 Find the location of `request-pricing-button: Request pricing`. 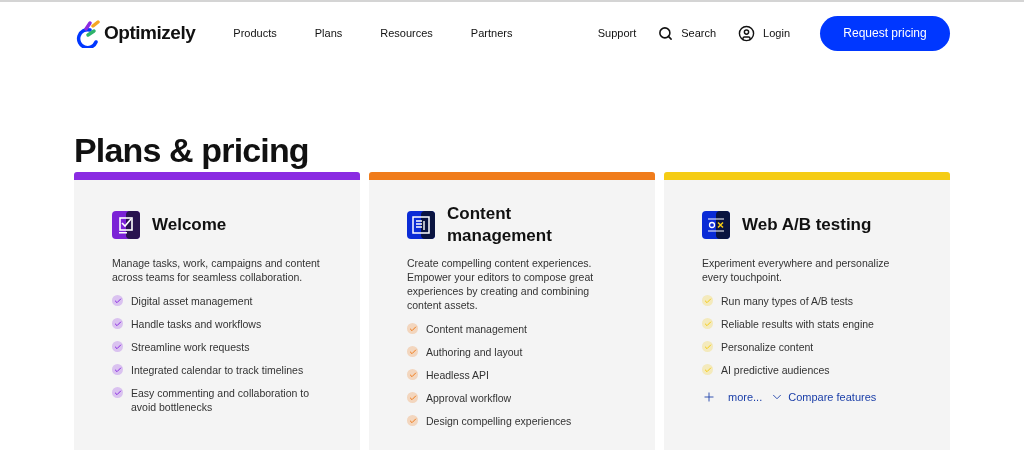

request-pricing-button: Request pricing is located at coordinates (885, 33).